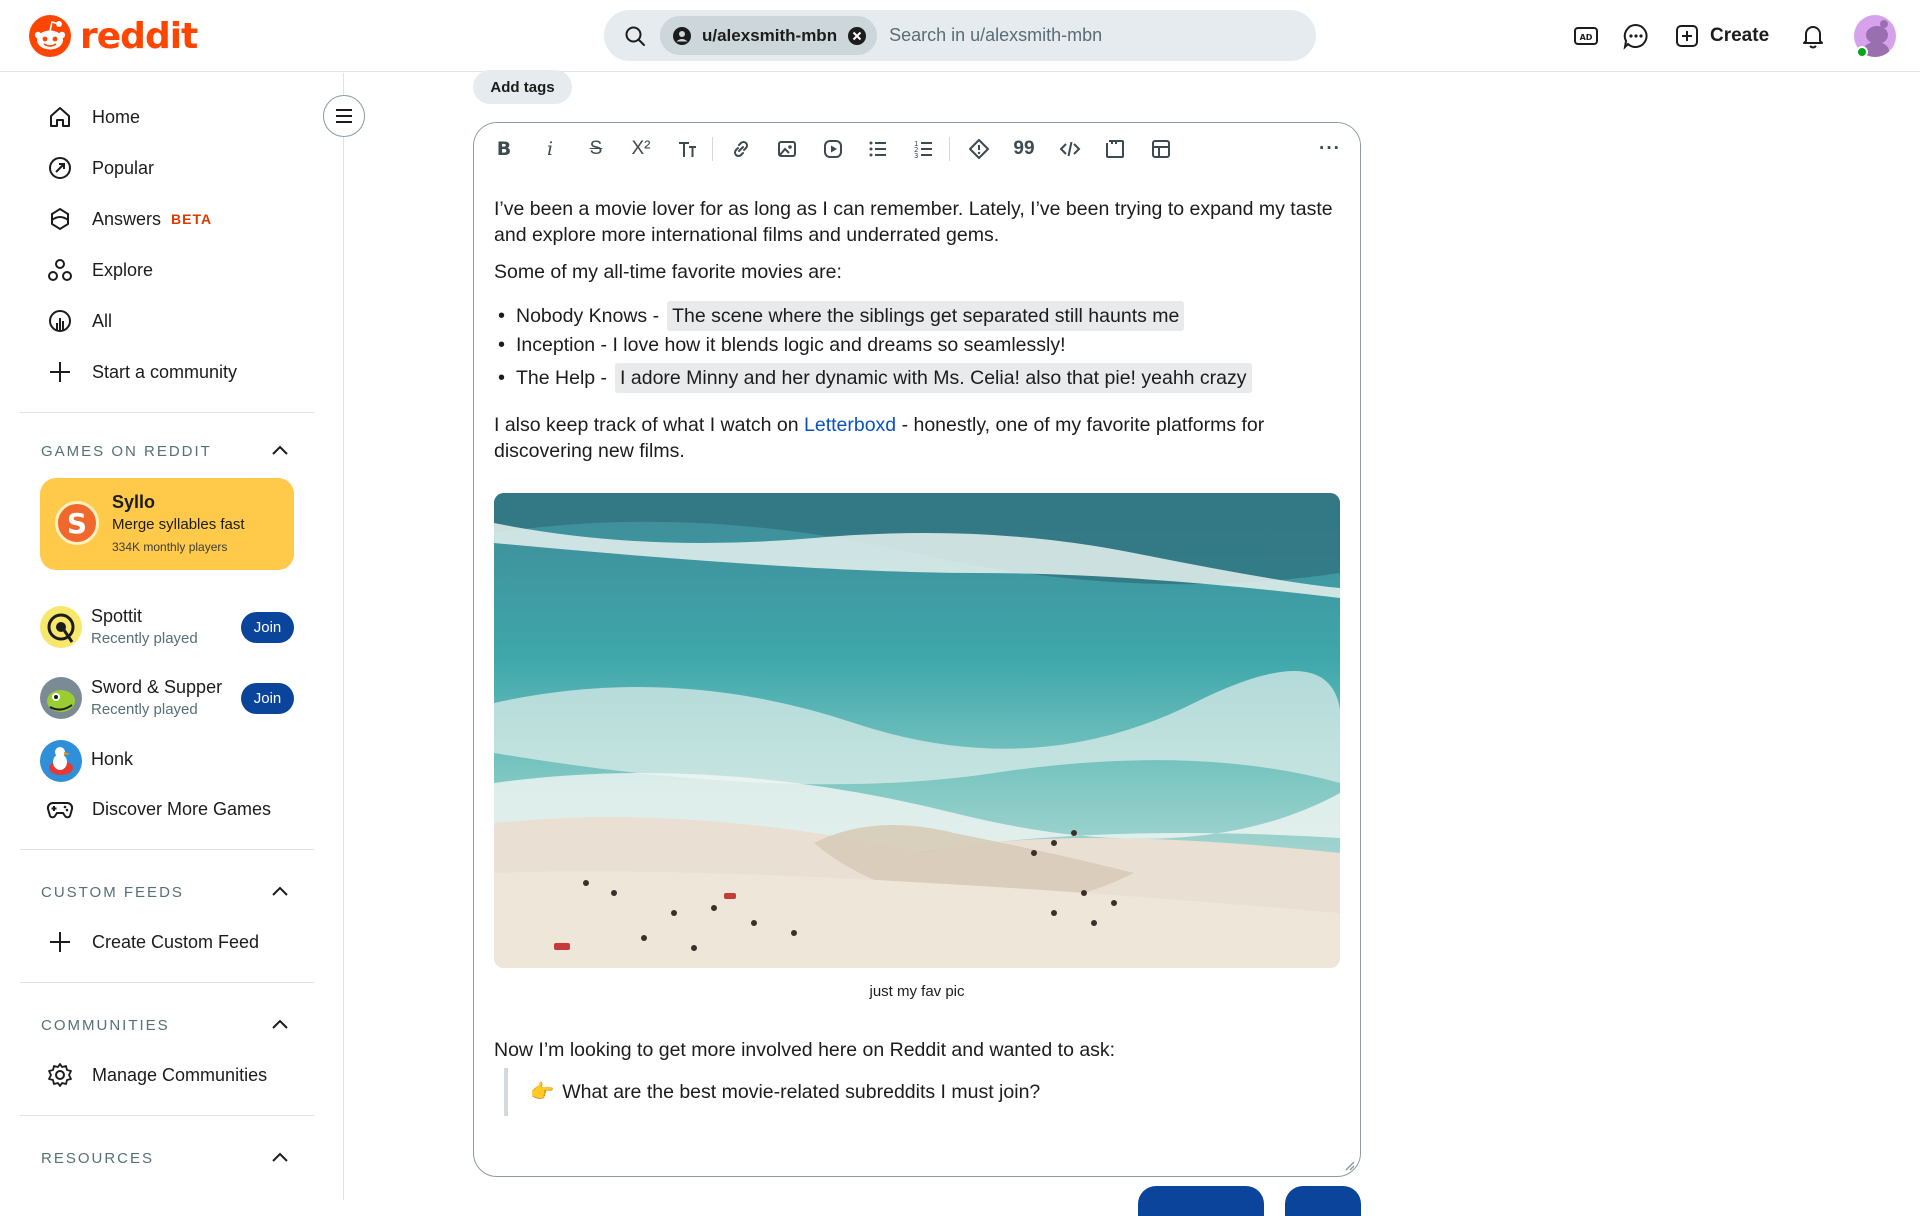  Describe the element at coordinates (61, 761) in the screenshot. I see `honk-logo-icon` at that location.